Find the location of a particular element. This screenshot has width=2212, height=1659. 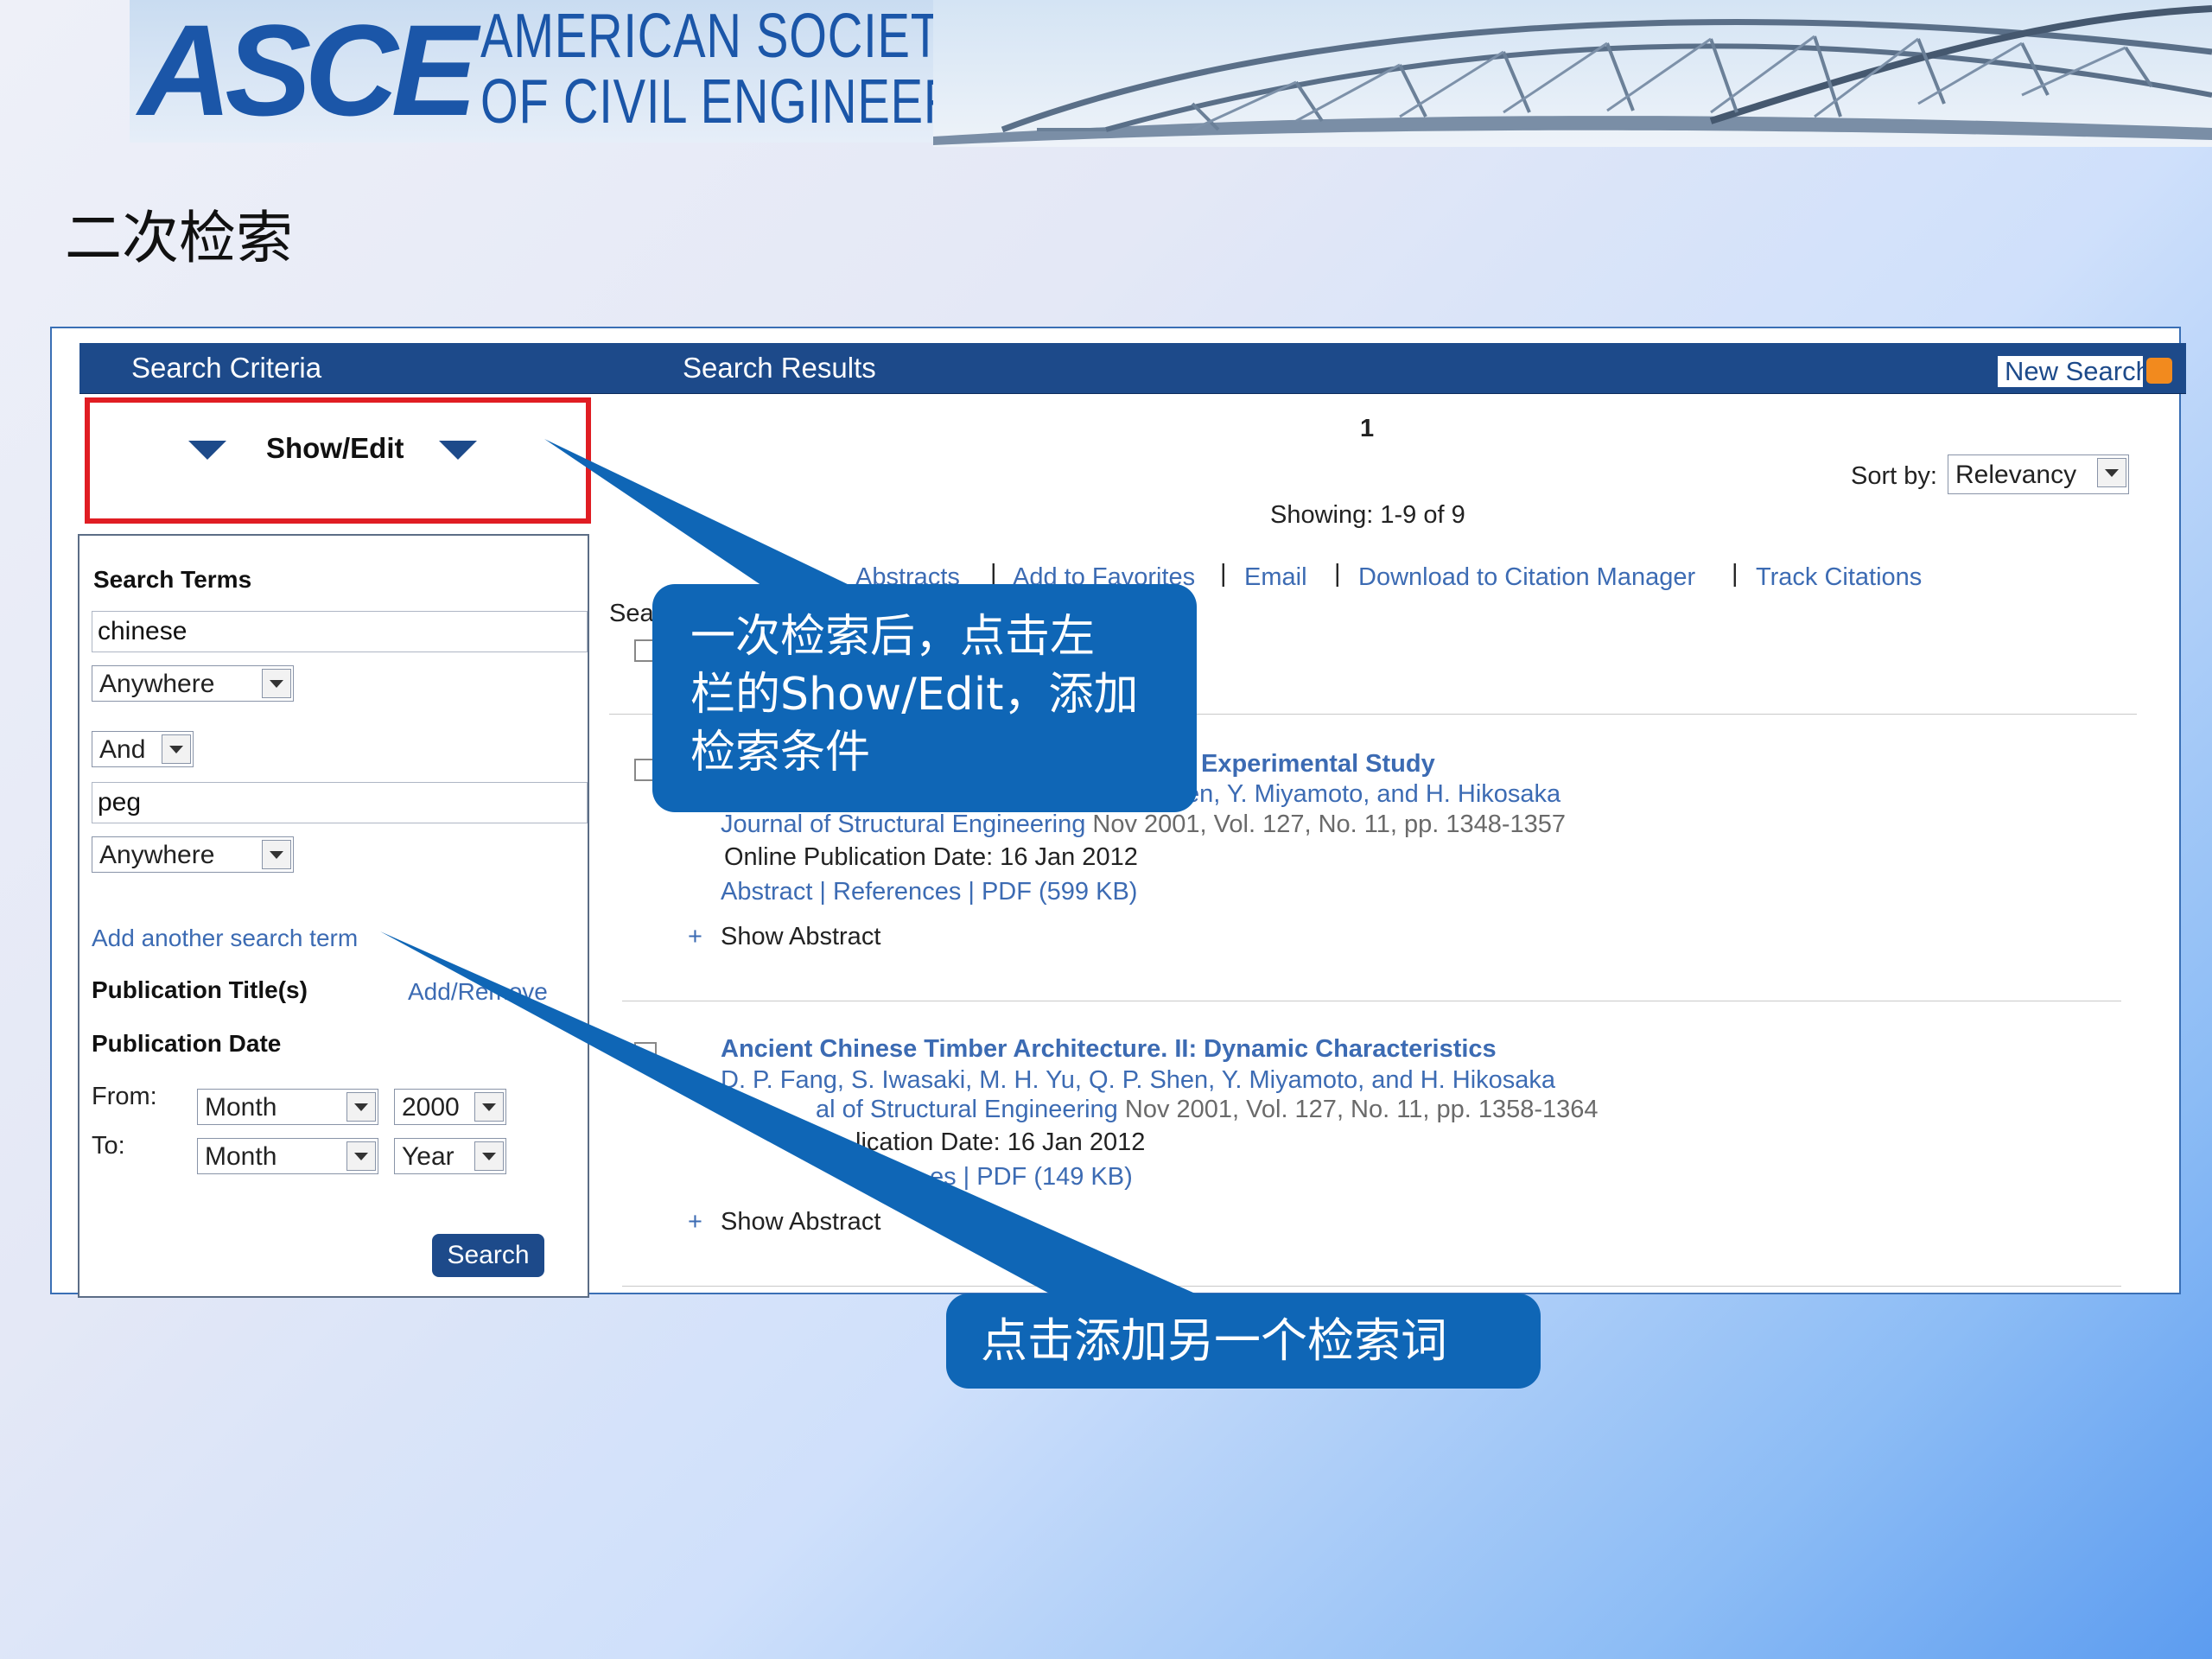

callout-1-line-1: 一次检索后，点击左 is located at coordinates (893, 637).